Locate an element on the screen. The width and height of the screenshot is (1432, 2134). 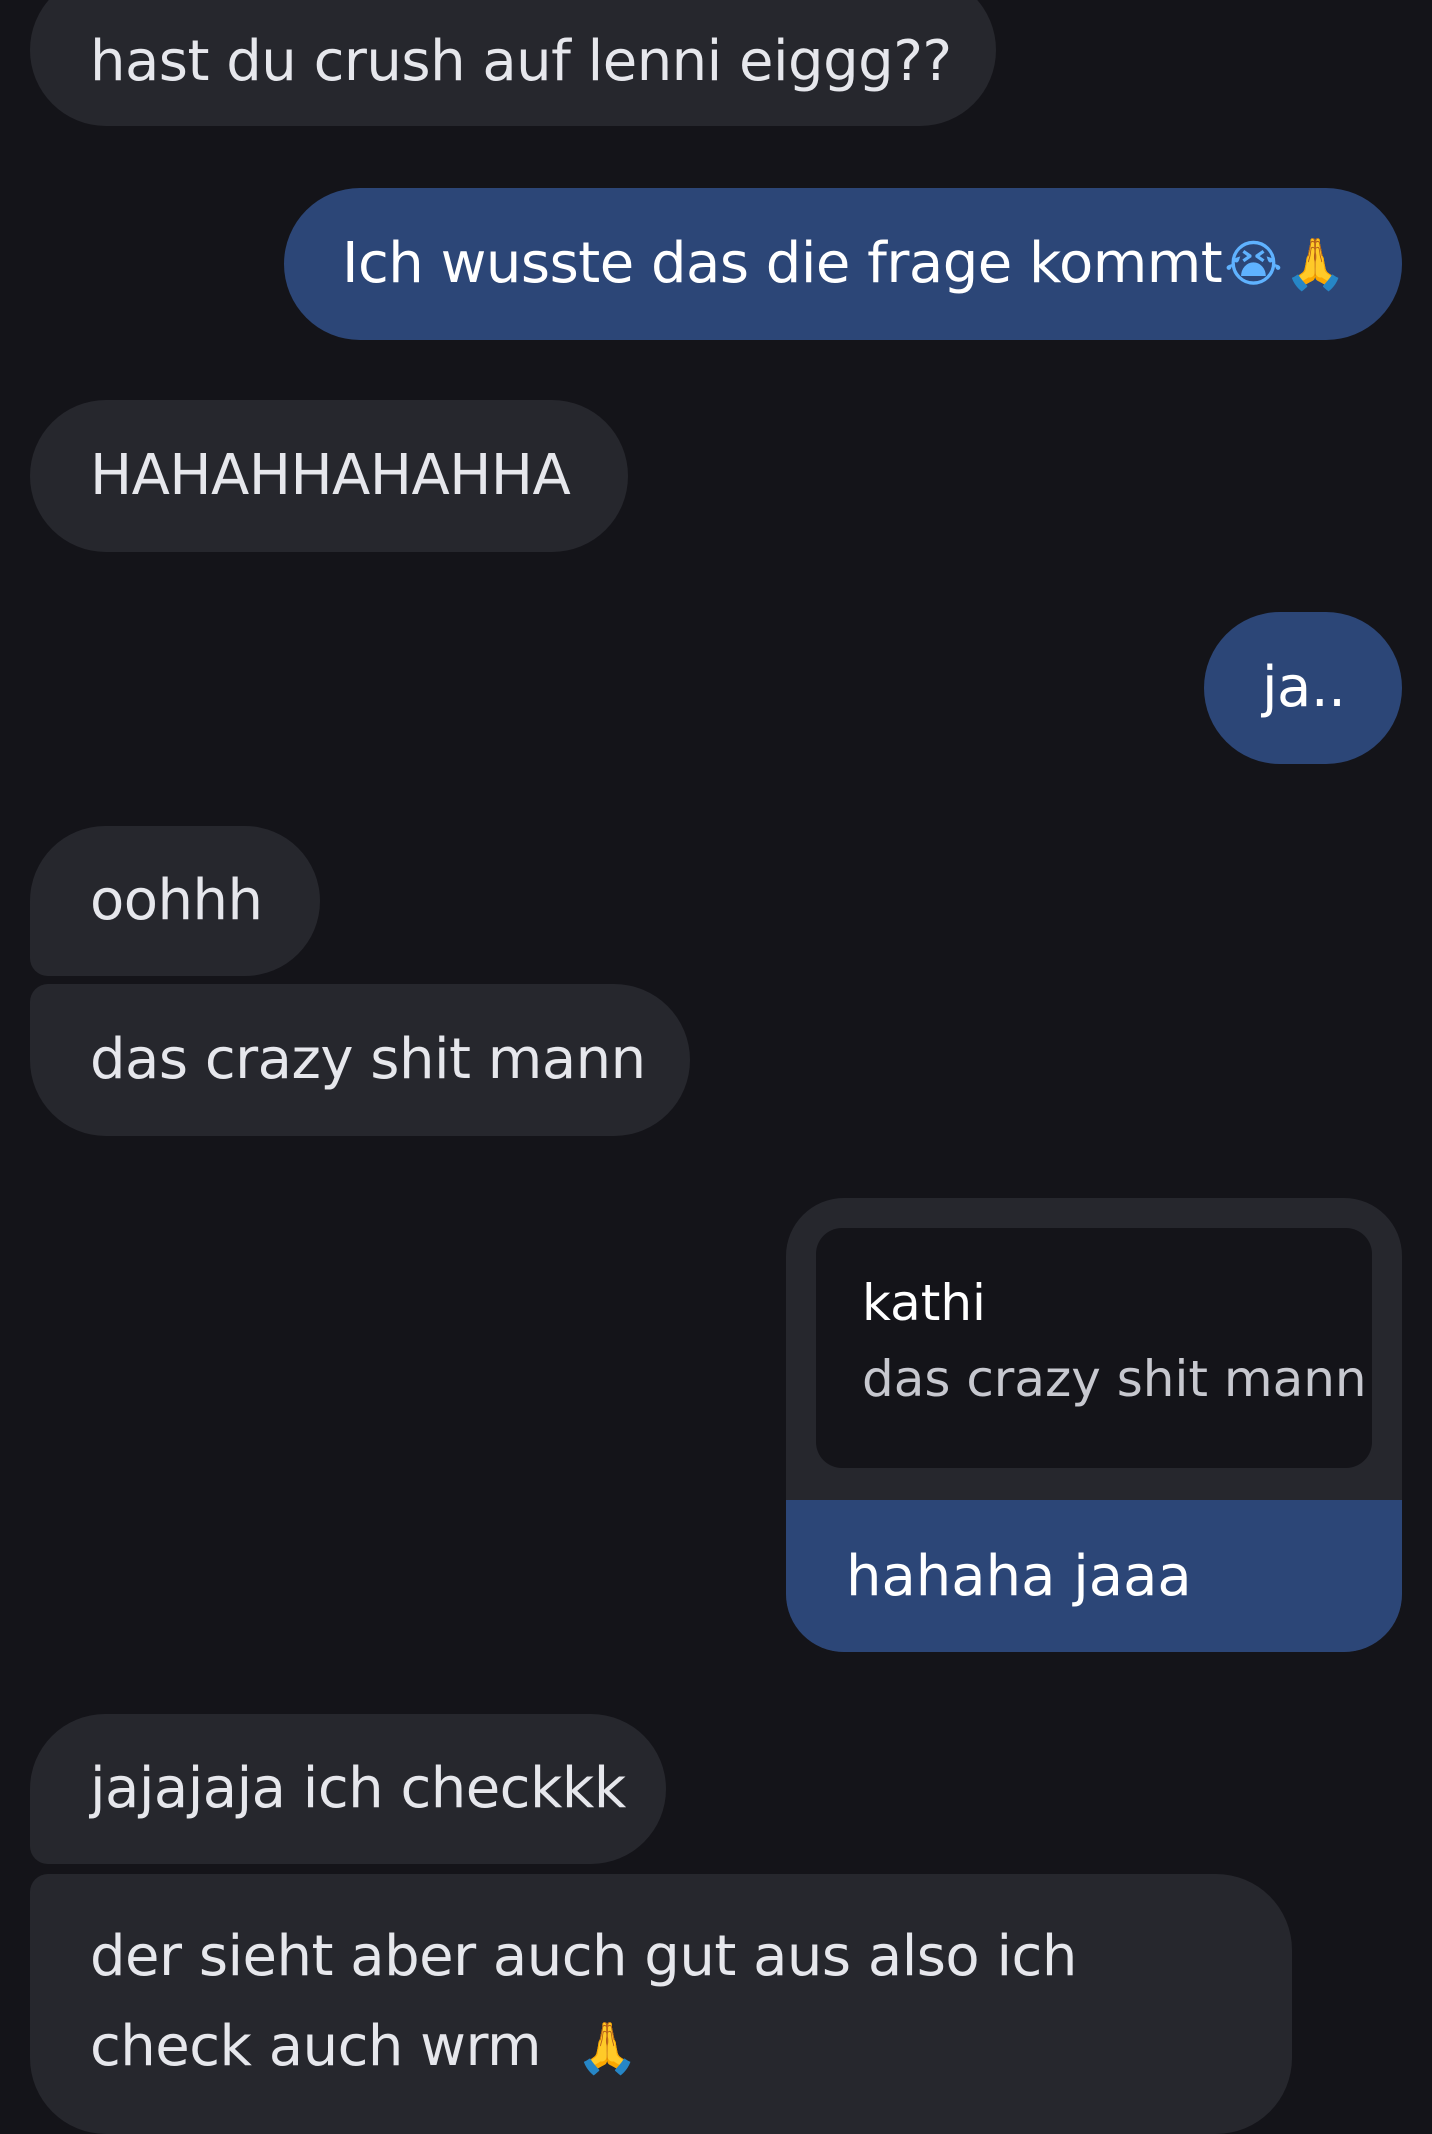
incoming-message: das crazy shit mann is located at coordinates (360, 1060).